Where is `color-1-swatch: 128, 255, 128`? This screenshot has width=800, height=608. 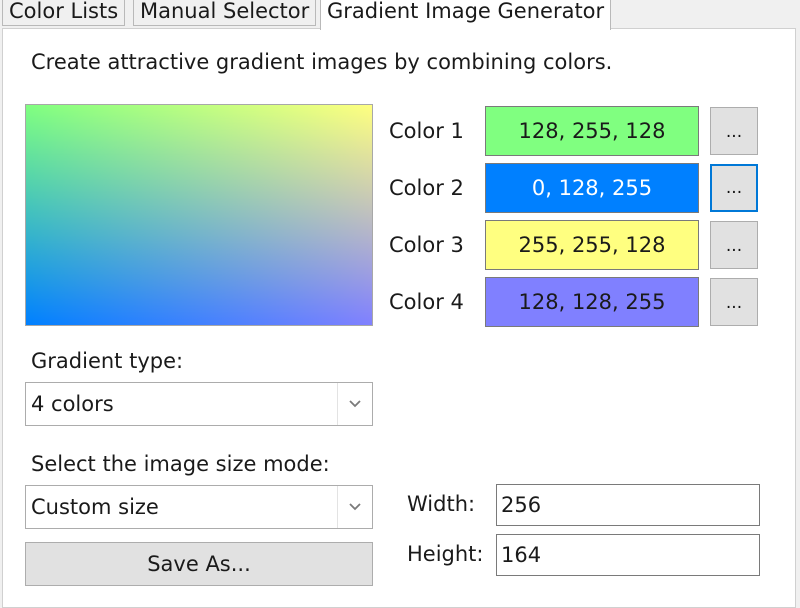 color-1-swatch: 128, 255, 128 is located at coordinates (592, 131).